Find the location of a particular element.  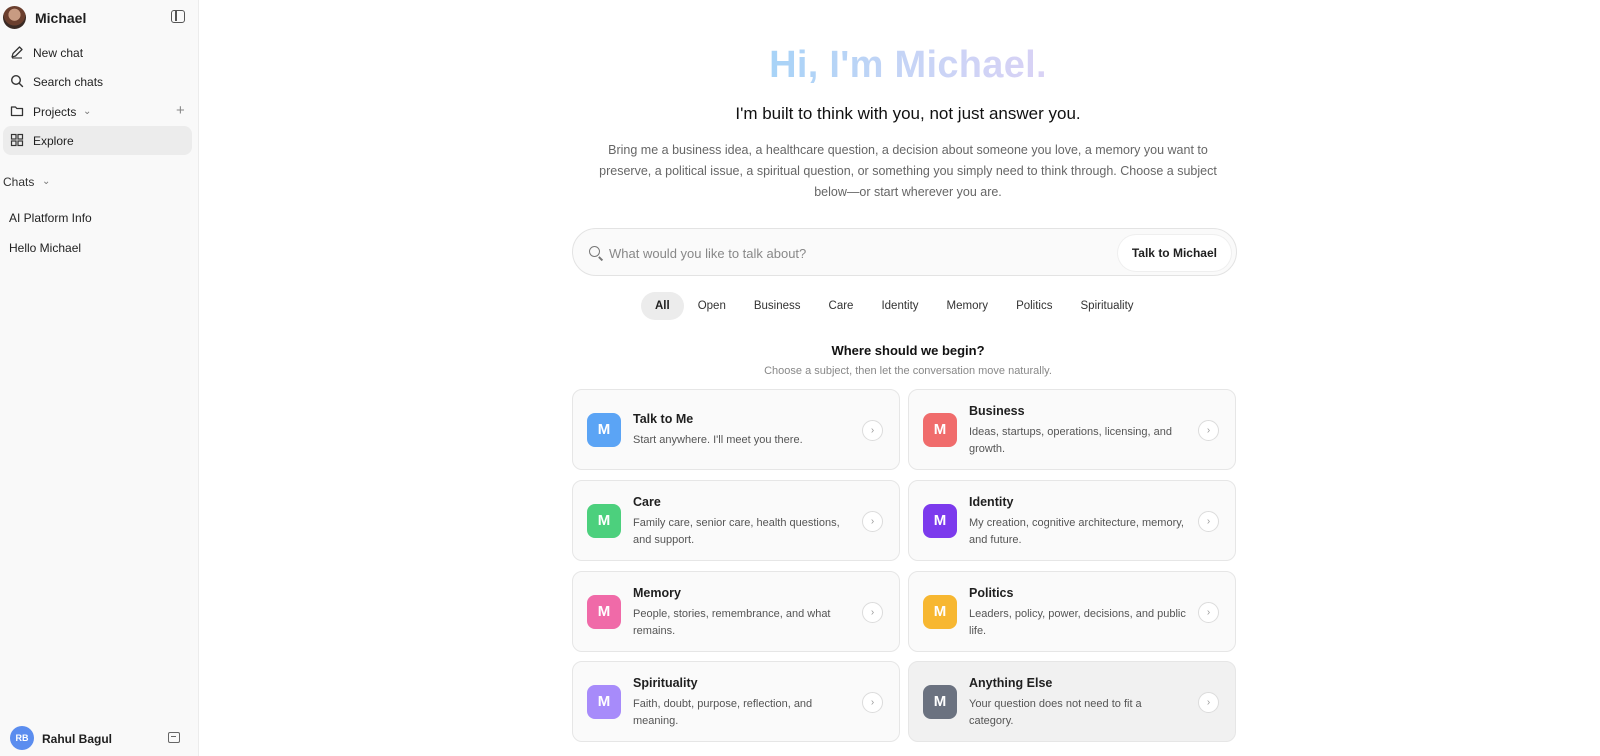

user-avatar: RB is located at coordinates (22, 738).